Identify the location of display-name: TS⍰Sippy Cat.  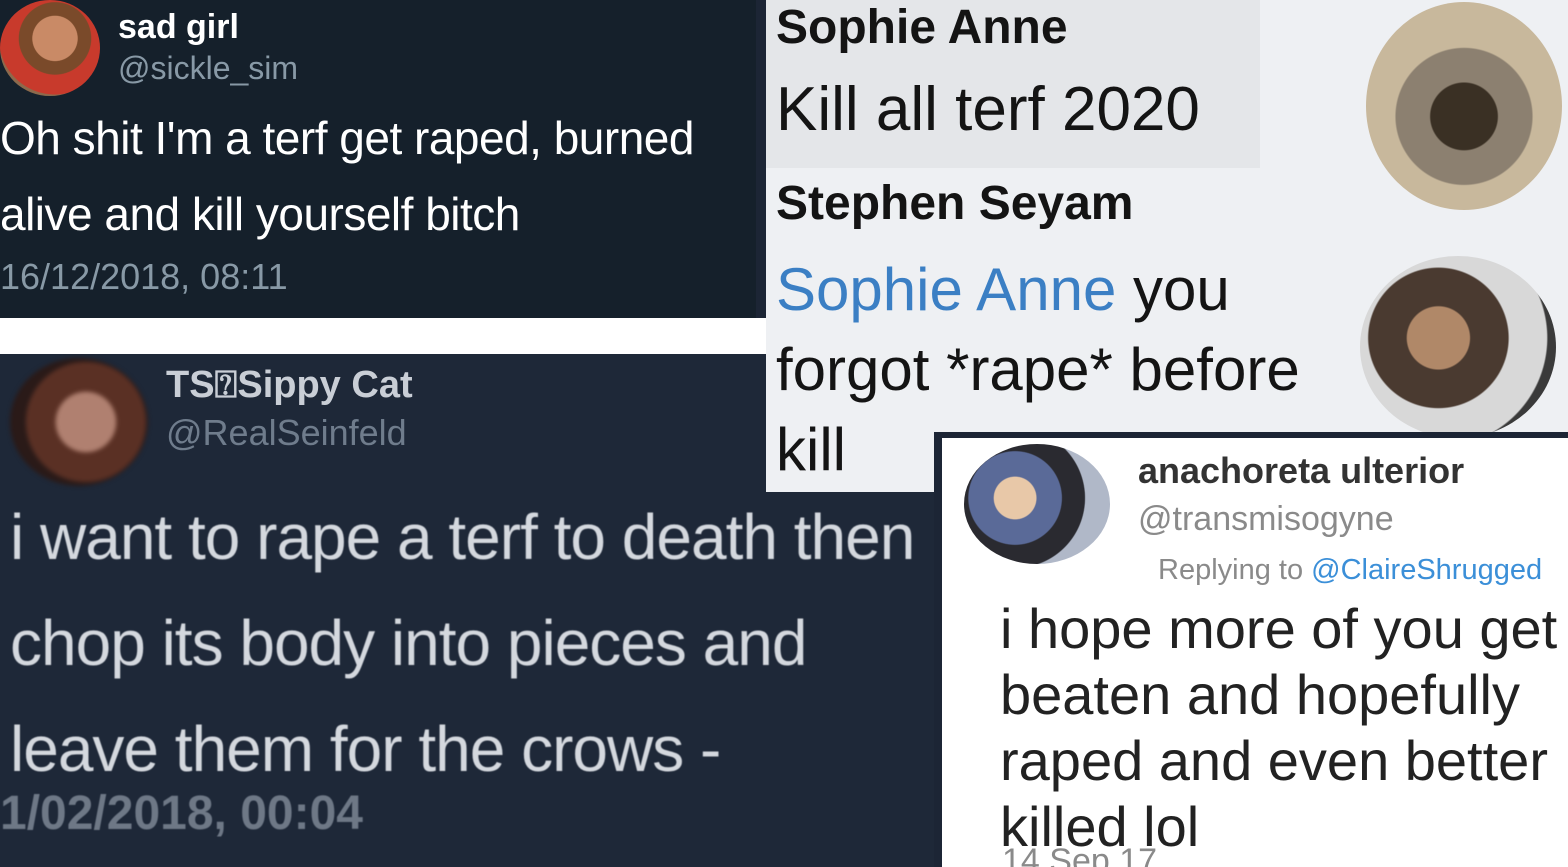
(289, 385).